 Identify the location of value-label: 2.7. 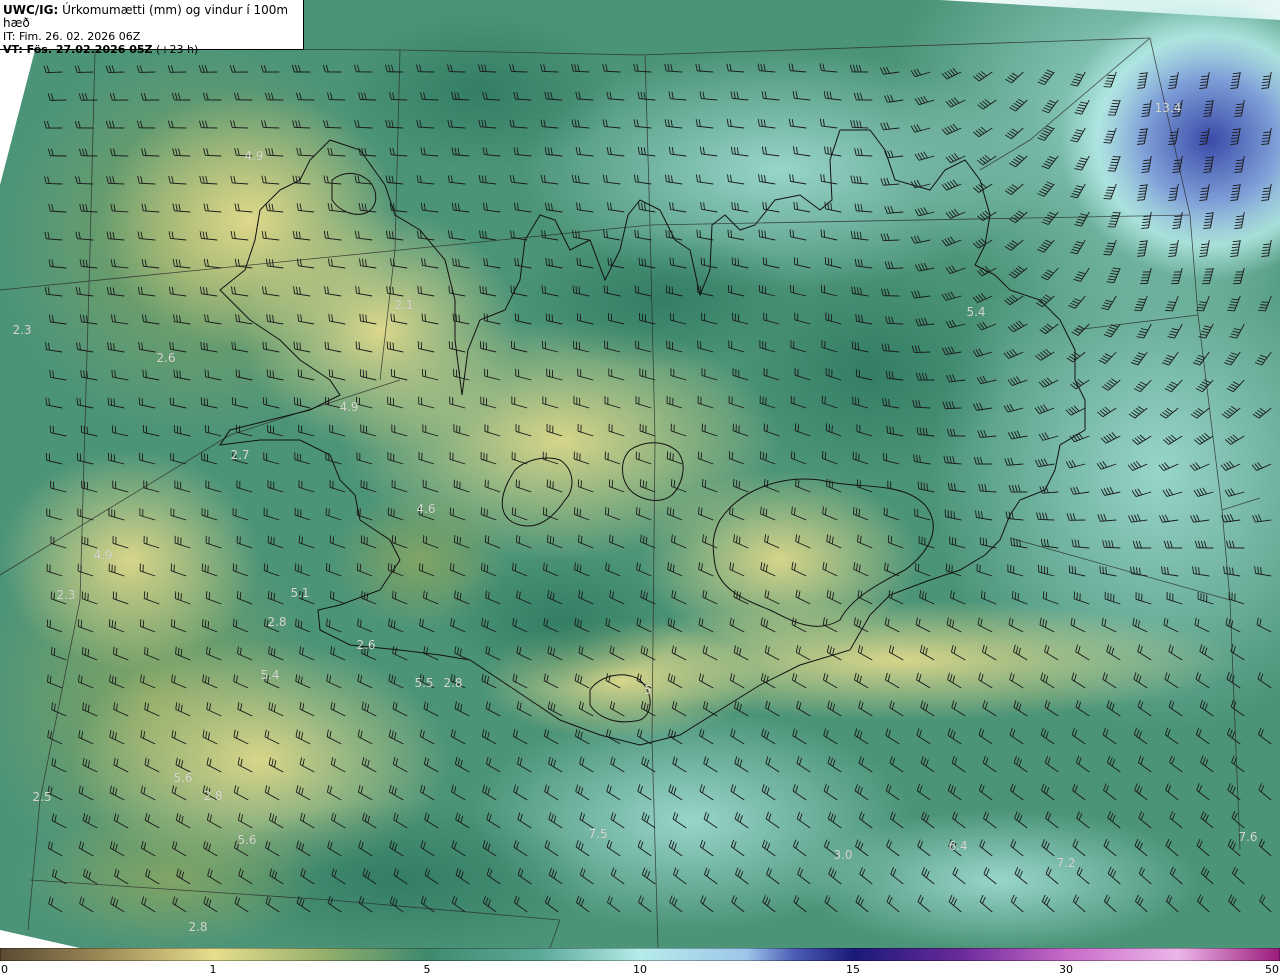
(240, 455).